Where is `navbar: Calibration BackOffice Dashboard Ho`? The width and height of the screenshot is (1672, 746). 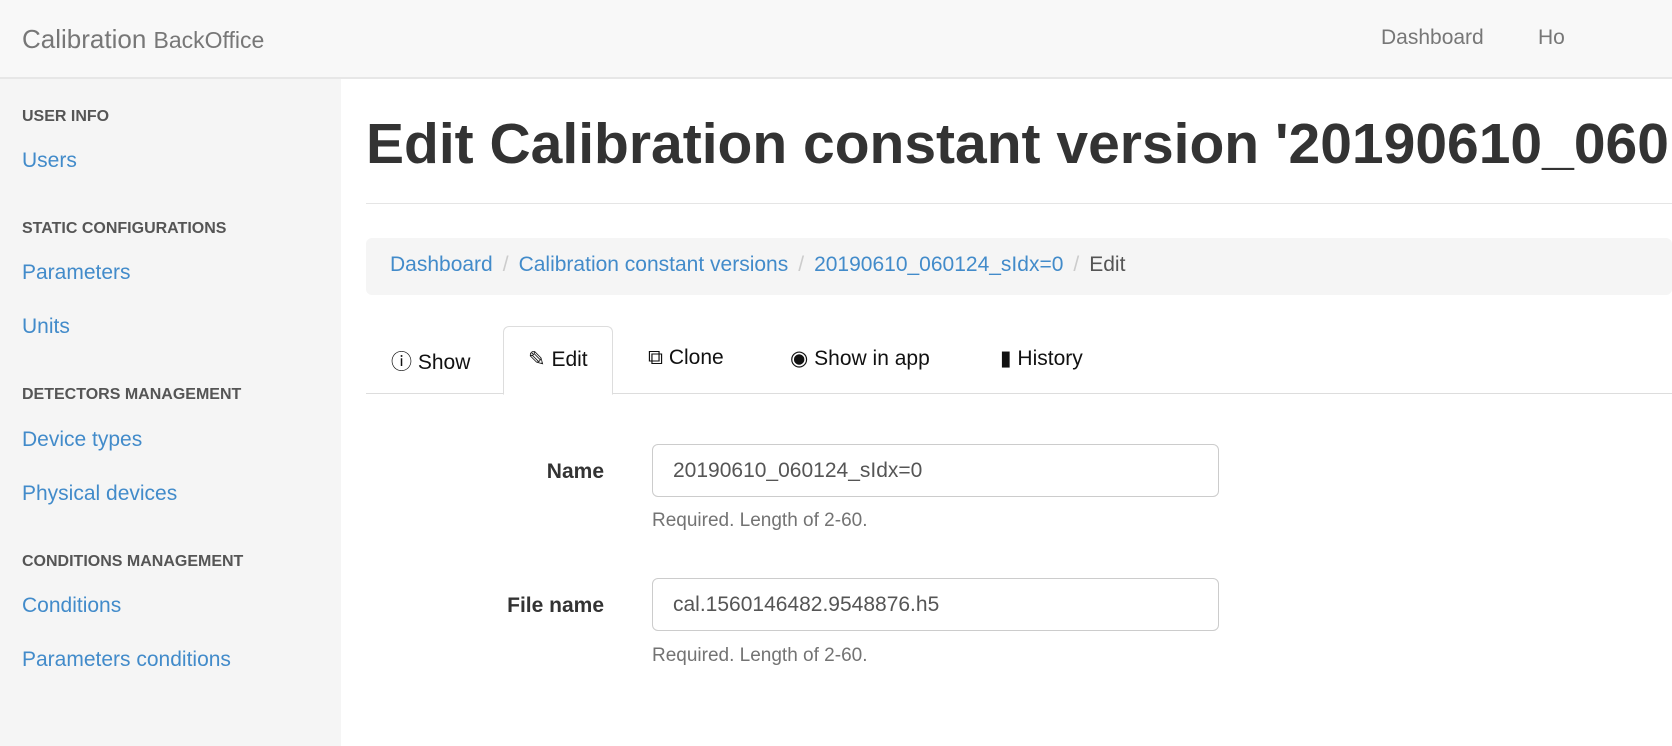 navbar: Calibration BackOffice Dashboard Ho is located at coordinates (836, 39).